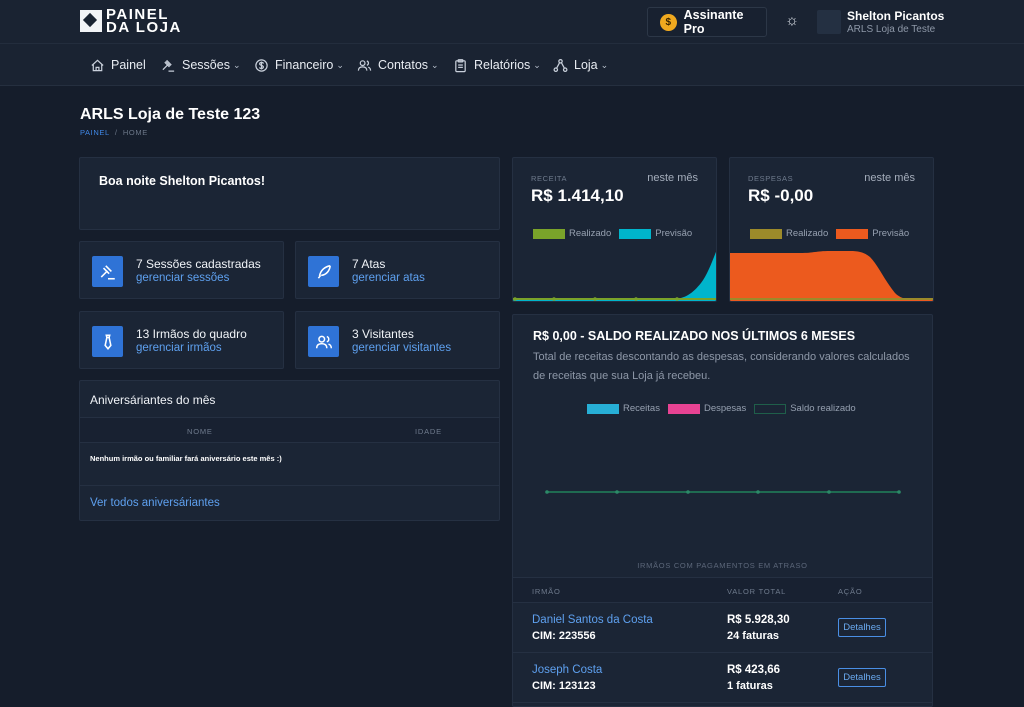  Describe the element at coordinates (614, 276) in the screenshot. I see `revenue-forecast-area` at that location.